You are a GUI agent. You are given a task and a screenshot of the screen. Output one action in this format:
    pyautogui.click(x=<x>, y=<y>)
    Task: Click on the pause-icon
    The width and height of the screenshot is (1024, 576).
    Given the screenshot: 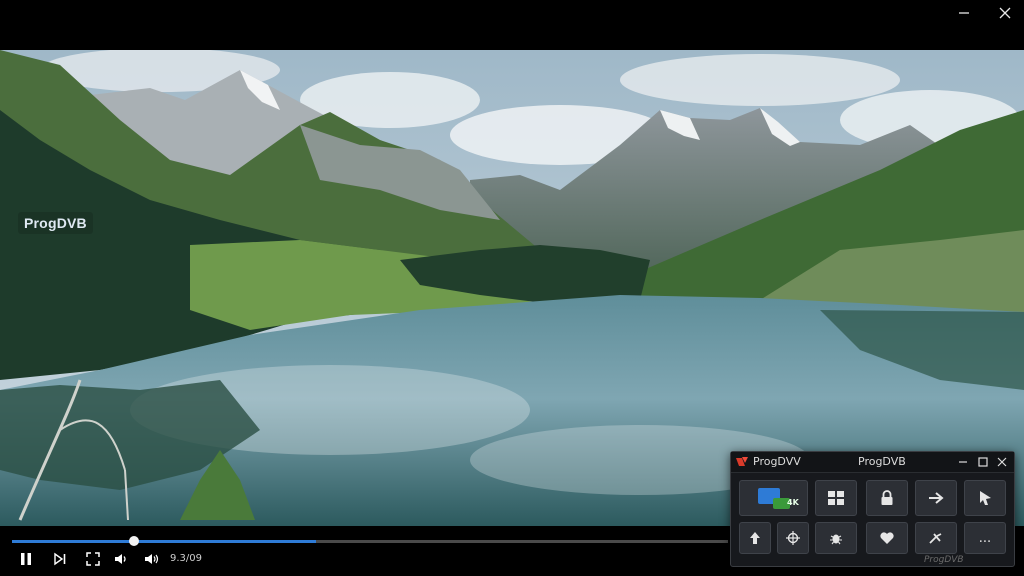 What is the action you would take?
    pyautogui.click(x=26, y=559)
    